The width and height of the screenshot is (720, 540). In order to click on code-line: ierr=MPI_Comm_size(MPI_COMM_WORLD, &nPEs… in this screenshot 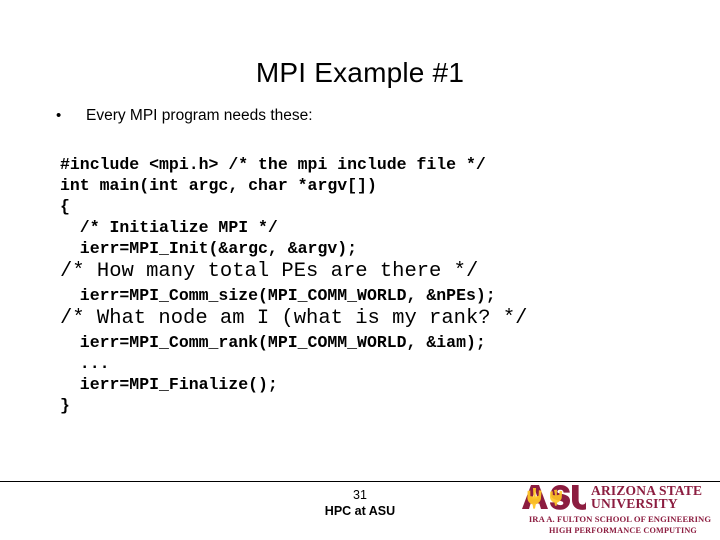, I will do `click(278, 295)`.